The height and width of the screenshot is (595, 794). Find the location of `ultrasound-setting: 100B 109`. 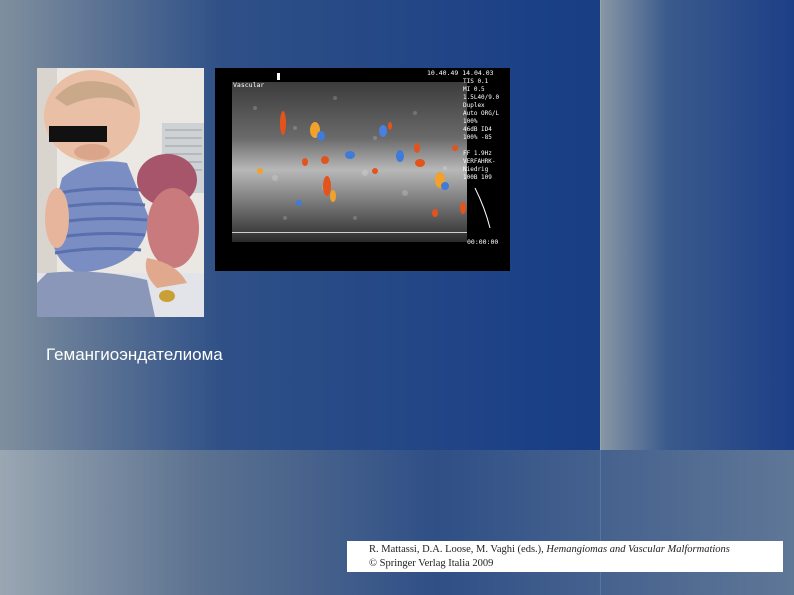

ultrasound-setting: 100B 109 is located at coordinates (477, 177).